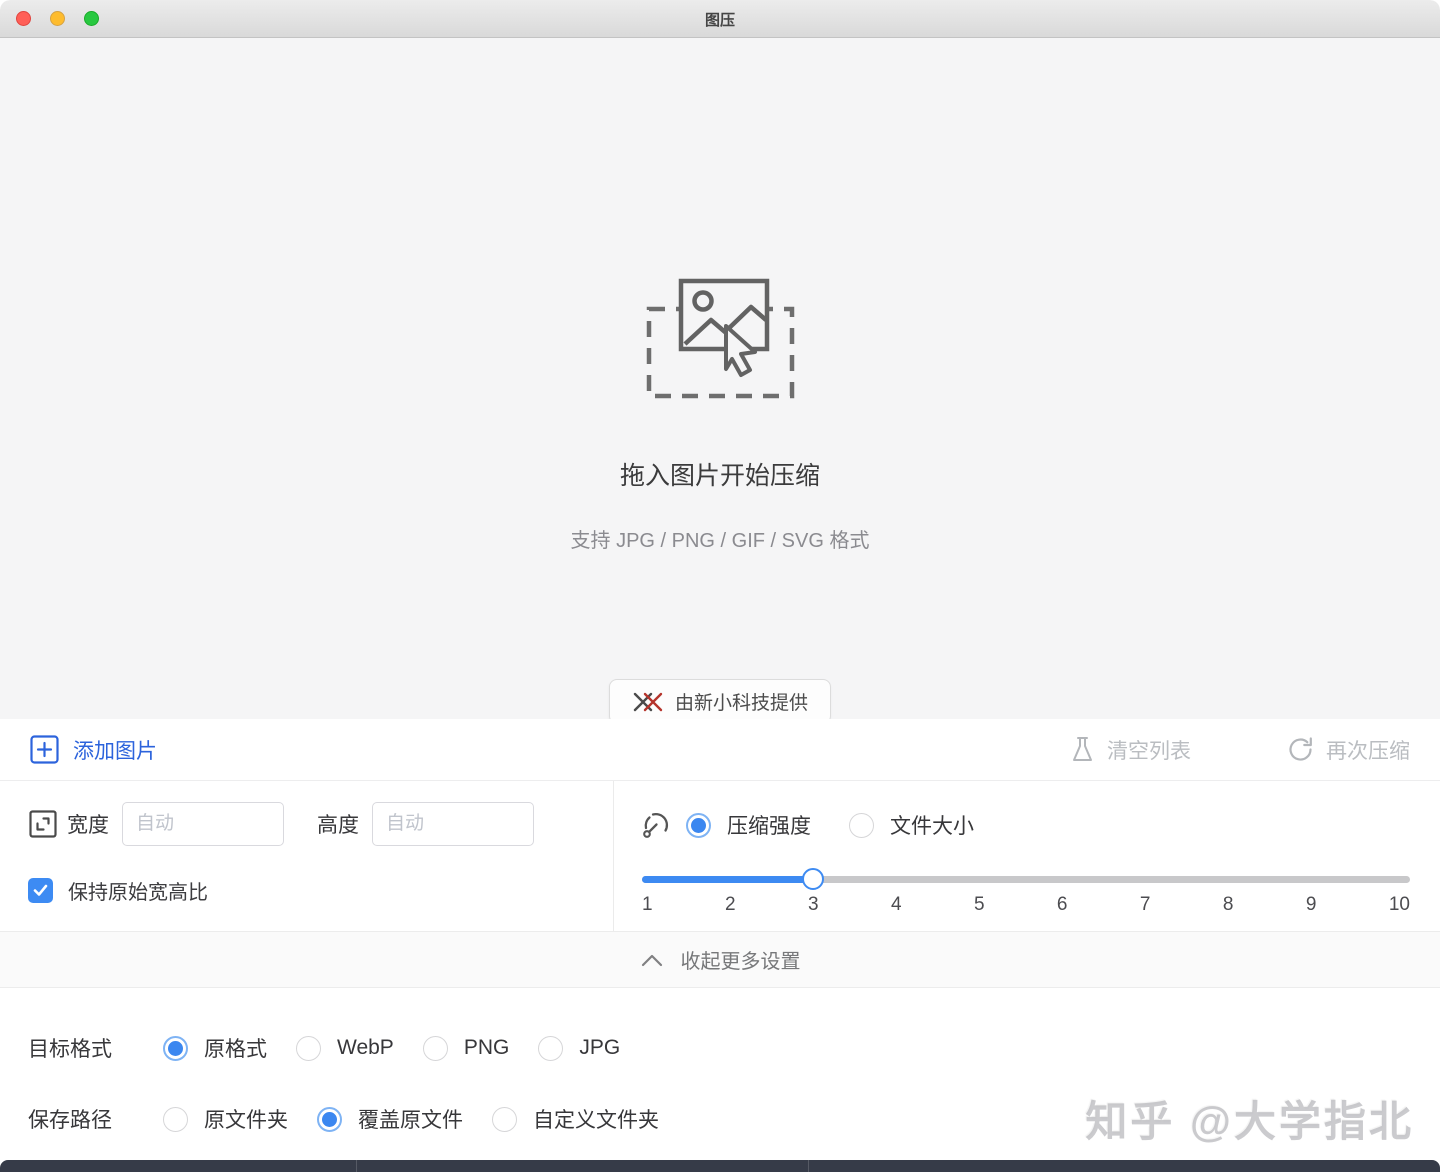 The image size is (1440, 1172). I want to click on compress-again-label: 再次压缩, so click(1368, 751).